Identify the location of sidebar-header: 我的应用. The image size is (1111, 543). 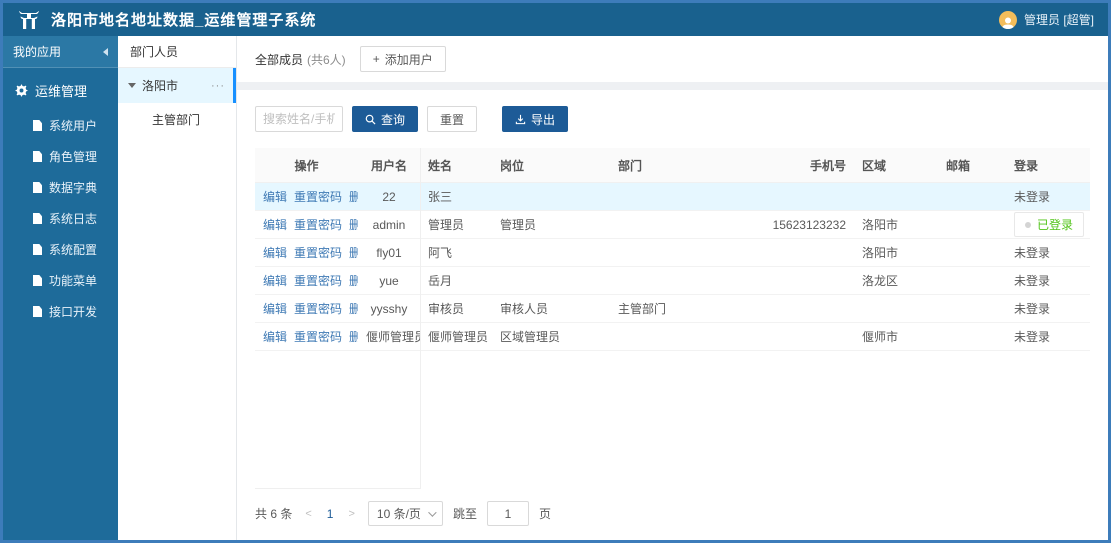
(60, 52).